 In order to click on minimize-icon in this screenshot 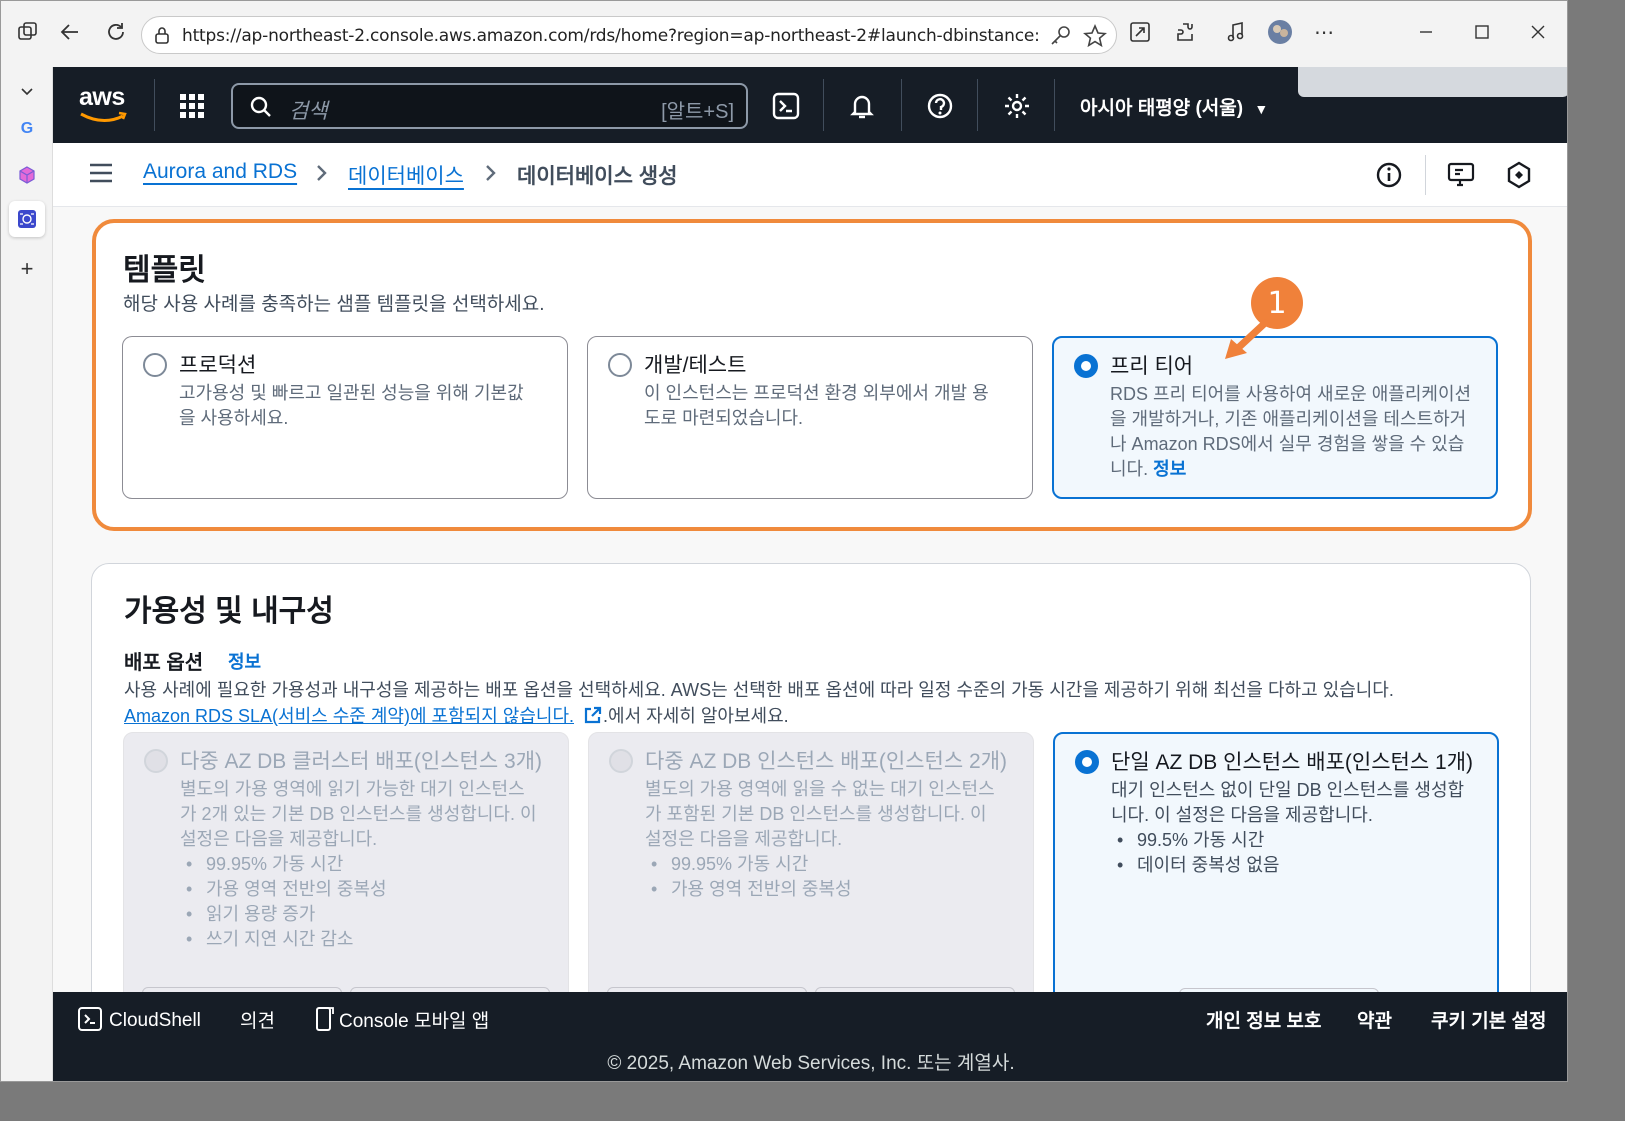, I will do `click(1426, 32)`.